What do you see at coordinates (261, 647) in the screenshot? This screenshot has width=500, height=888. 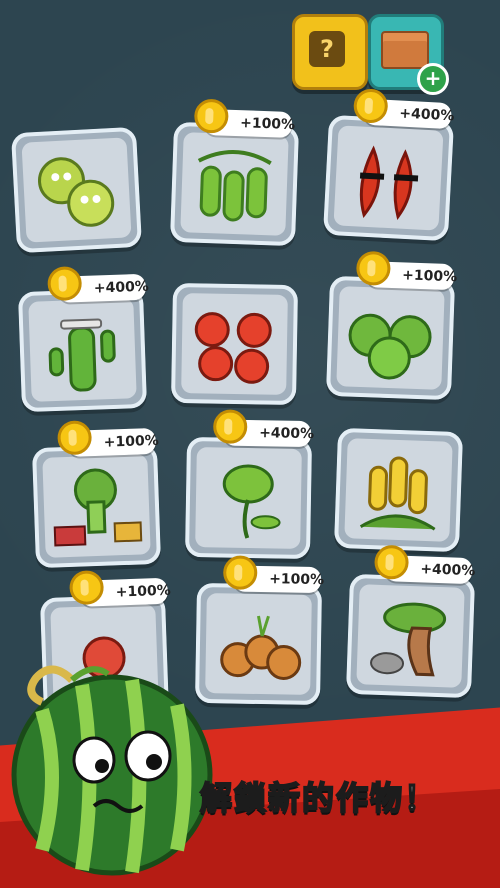 I see `onions-icon` at bounding box center [261, 647].